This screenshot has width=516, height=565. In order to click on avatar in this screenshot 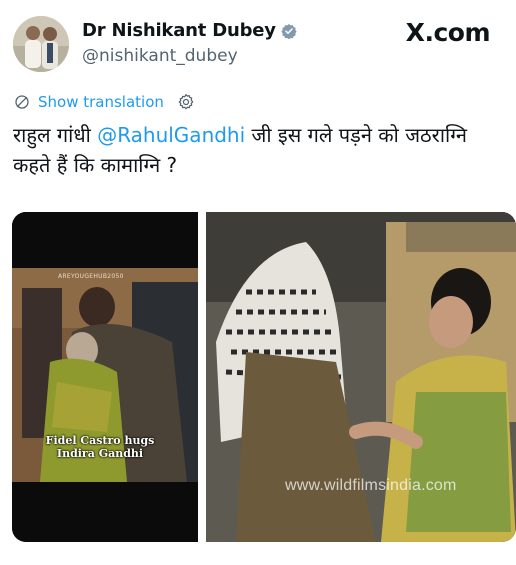, I will do `click(41, 44)`.